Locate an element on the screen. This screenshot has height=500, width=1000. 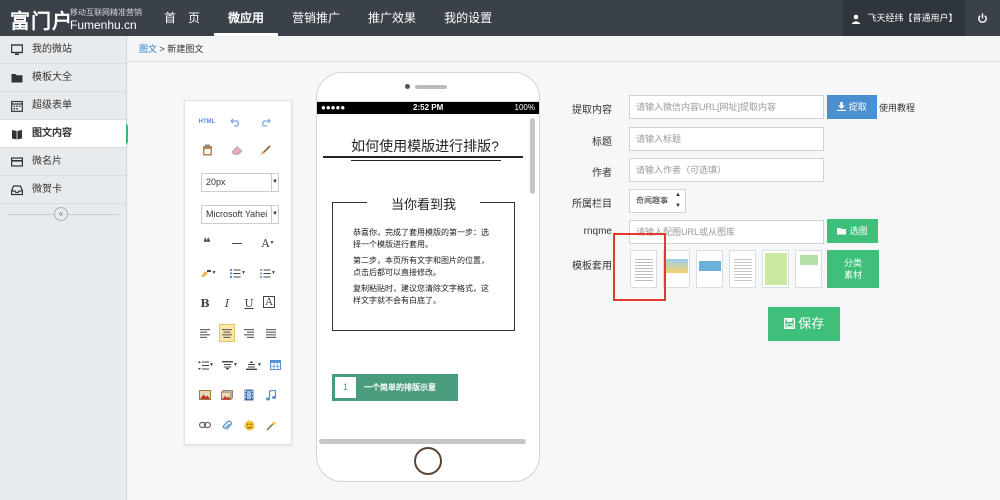
nav-home: 首 页 is located at coordinates (182, 18).